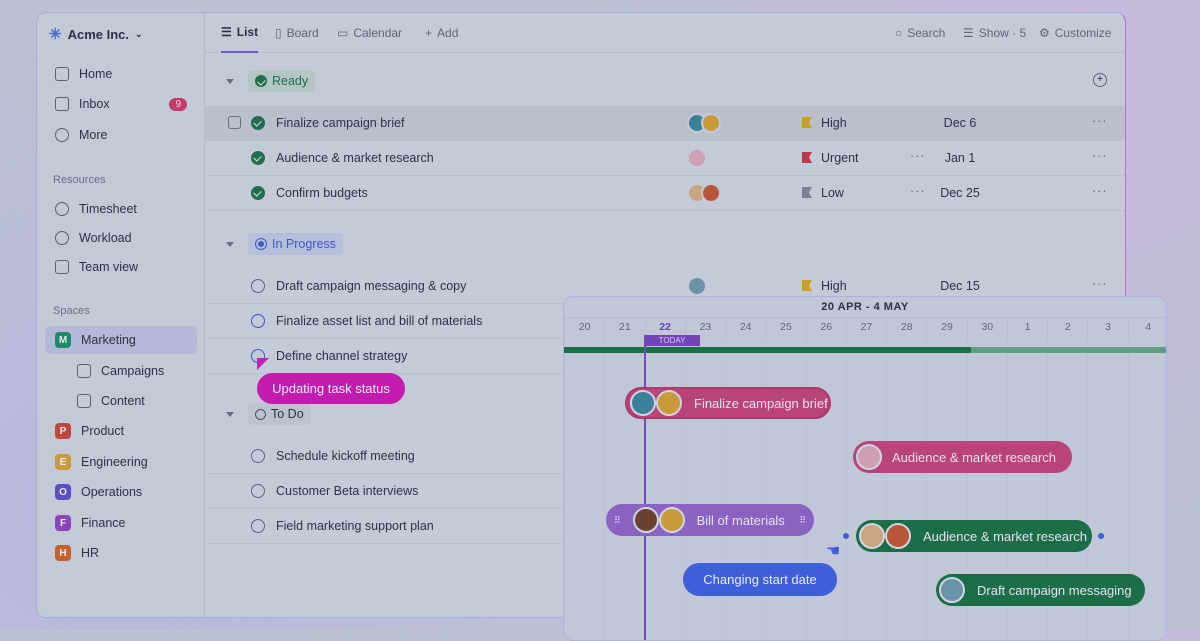 The height and width of the screenshot is (641, 1200). Describe the element at coordinates (96, 34) in the screenshot. I see `workspace-switcher: ✳ Acme Inc. ⌄` at that location.